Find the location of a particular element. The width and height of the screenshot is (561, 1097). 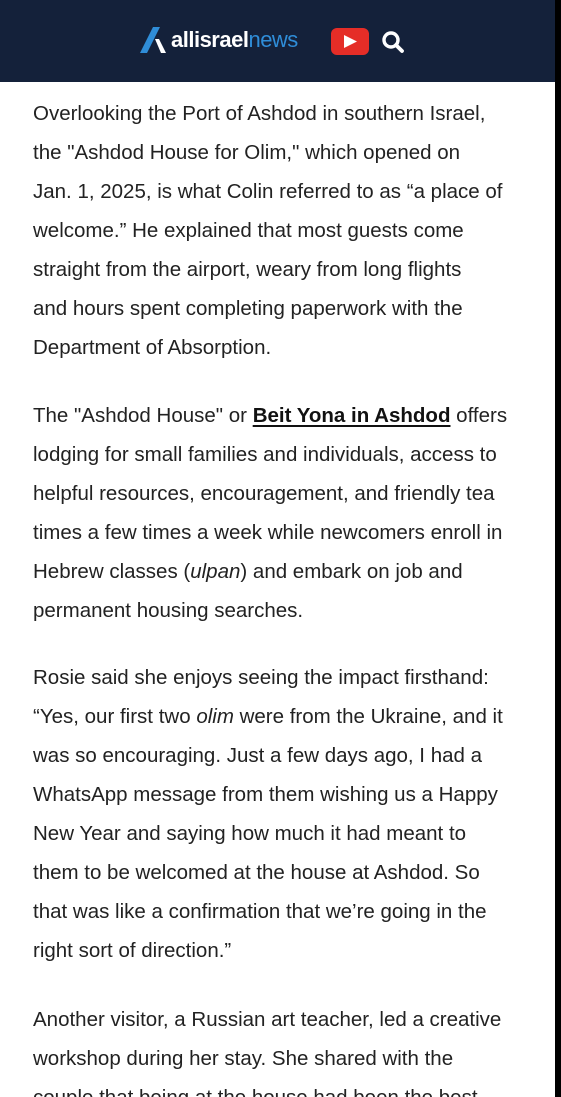

logo-wordmark: allisraelnews is located at coordinates (234, 40).